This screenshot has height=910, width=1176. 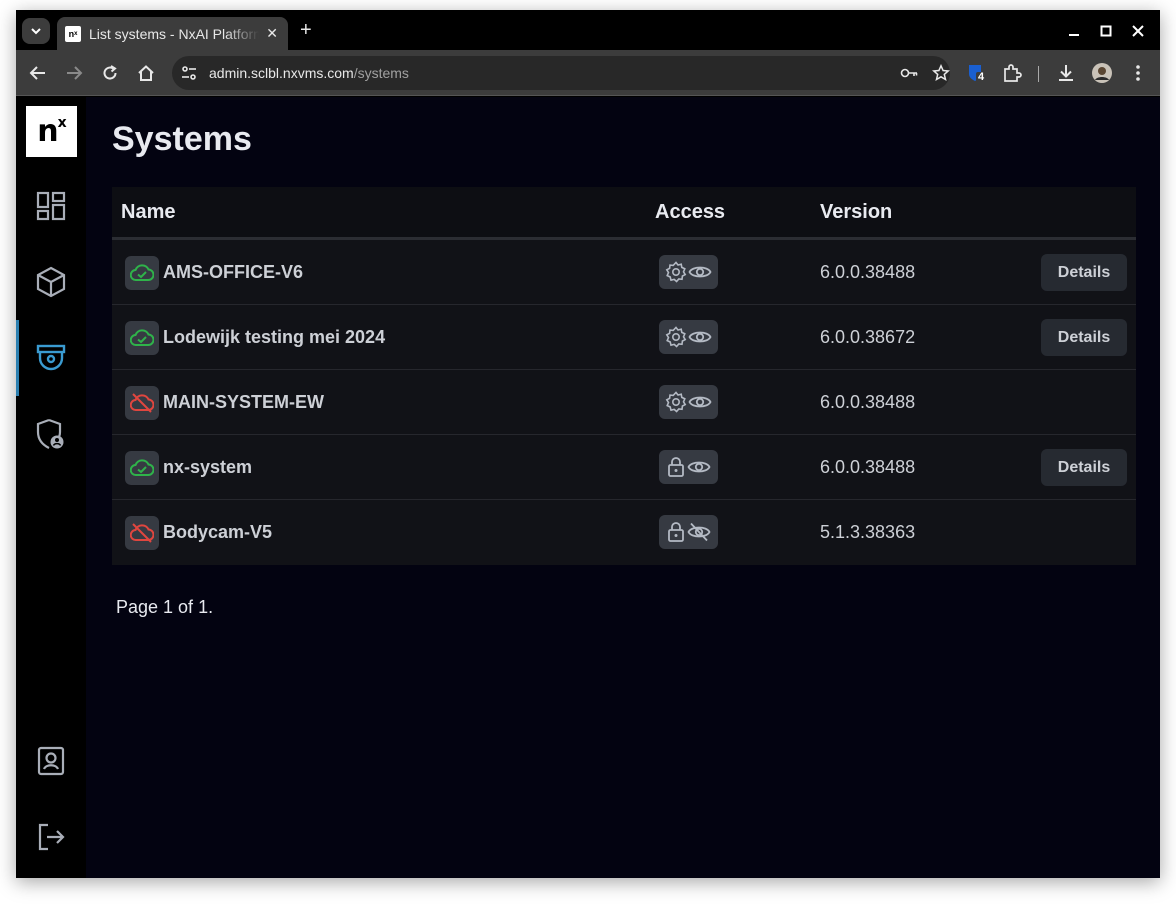 What do you see at coordinates (182, 139) in the screenshot?
I see `page-title: Systems` at bounding box center [182, 139].